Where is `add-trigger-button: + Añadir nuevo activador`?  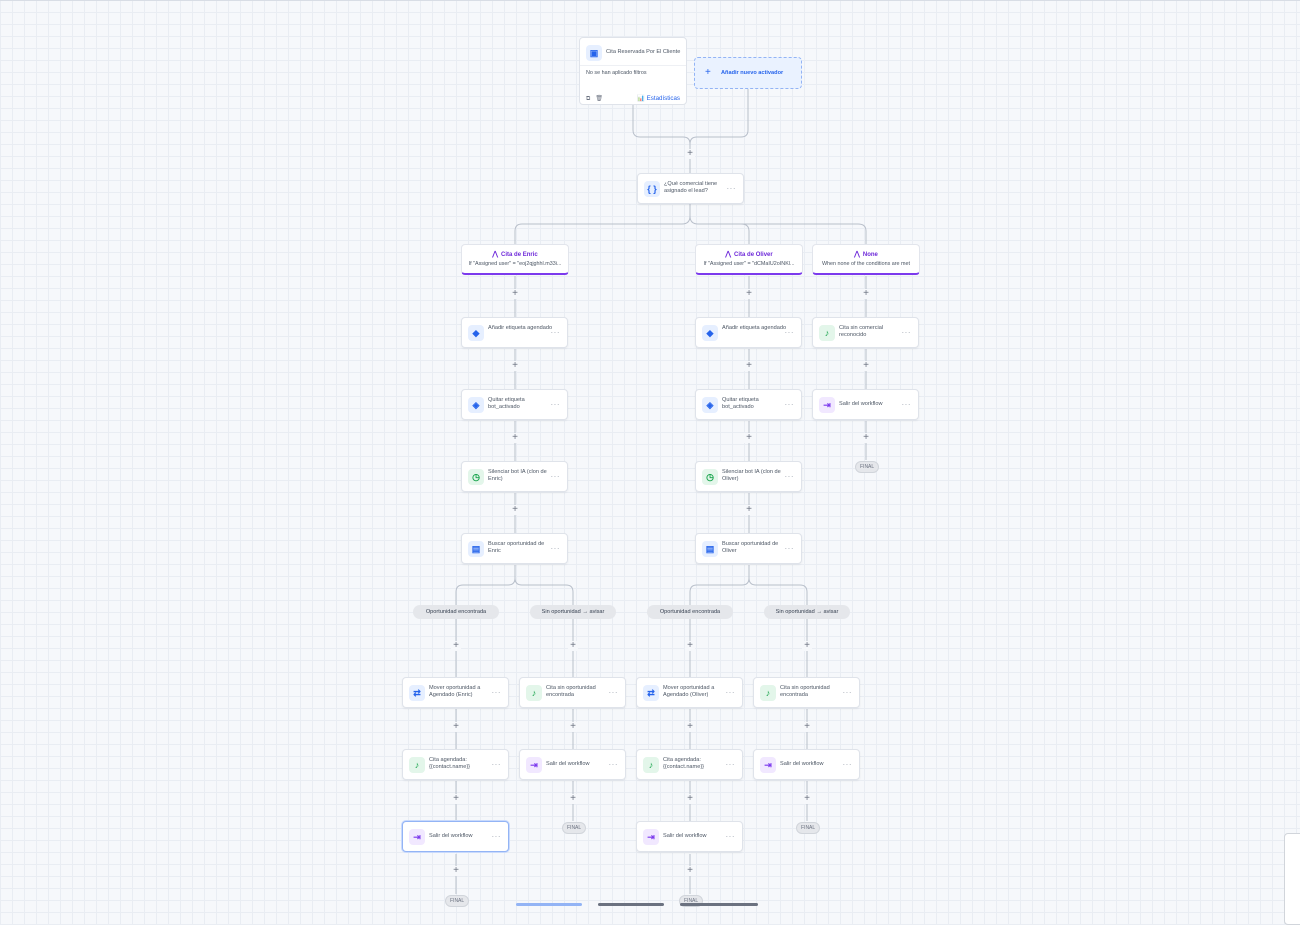
add-trigger-button: + Añadir nuevo activador is located at coordinates (748, 73).